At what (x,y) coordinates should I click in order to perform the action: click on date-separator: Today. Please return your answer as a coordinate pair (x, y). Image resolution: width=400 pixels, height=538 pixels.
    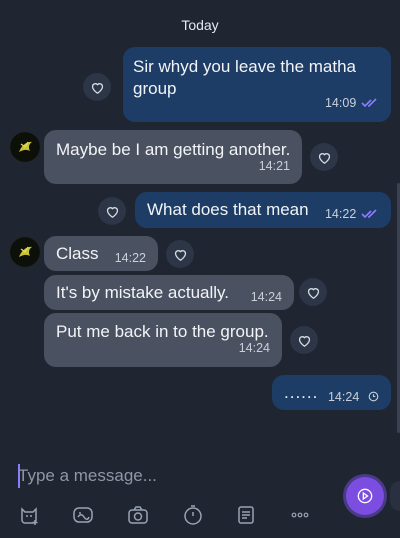
    Looking at the image, I should click on (200, 25).